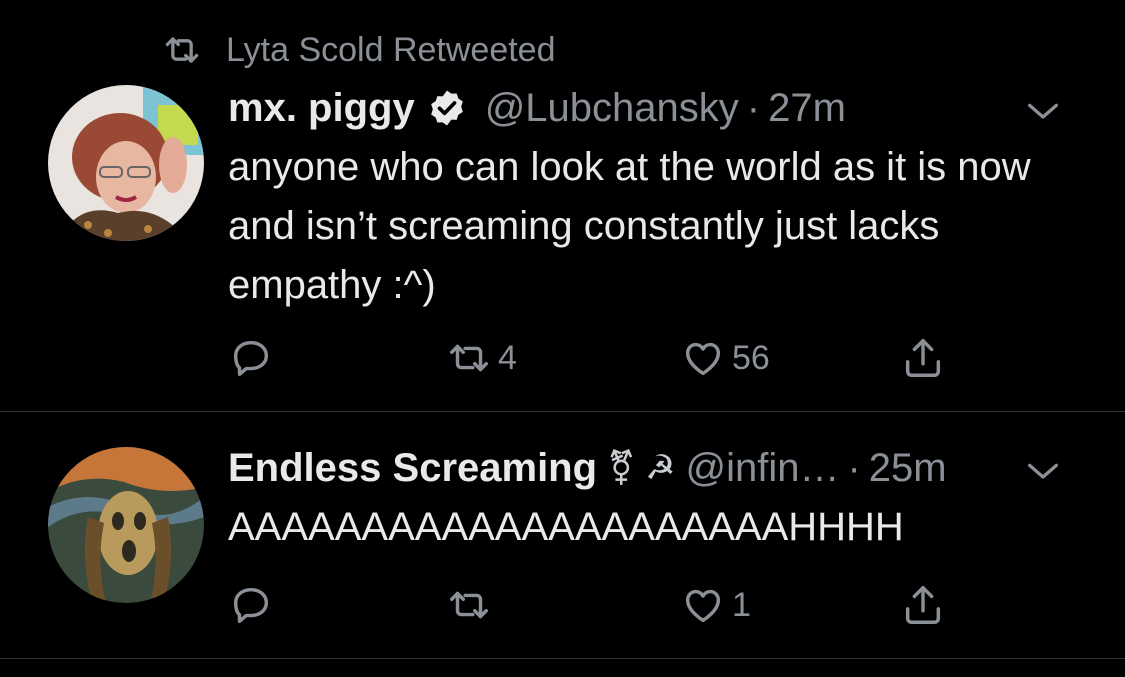 The image size is (1125, 677). Describe the element at coordinates (751, 357) in the screenshot. I see `like-count: 56` at that location.